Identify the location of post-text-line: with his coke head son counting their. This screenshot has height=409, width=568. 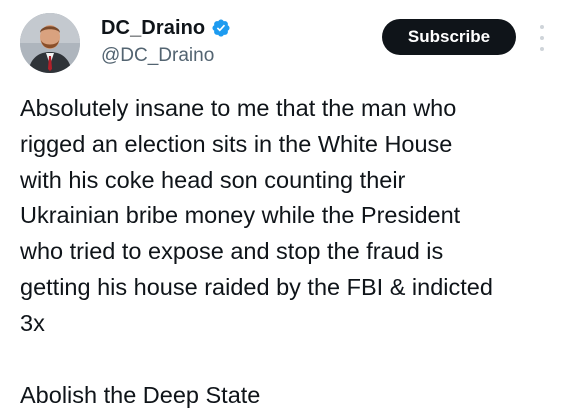
(213, 179).